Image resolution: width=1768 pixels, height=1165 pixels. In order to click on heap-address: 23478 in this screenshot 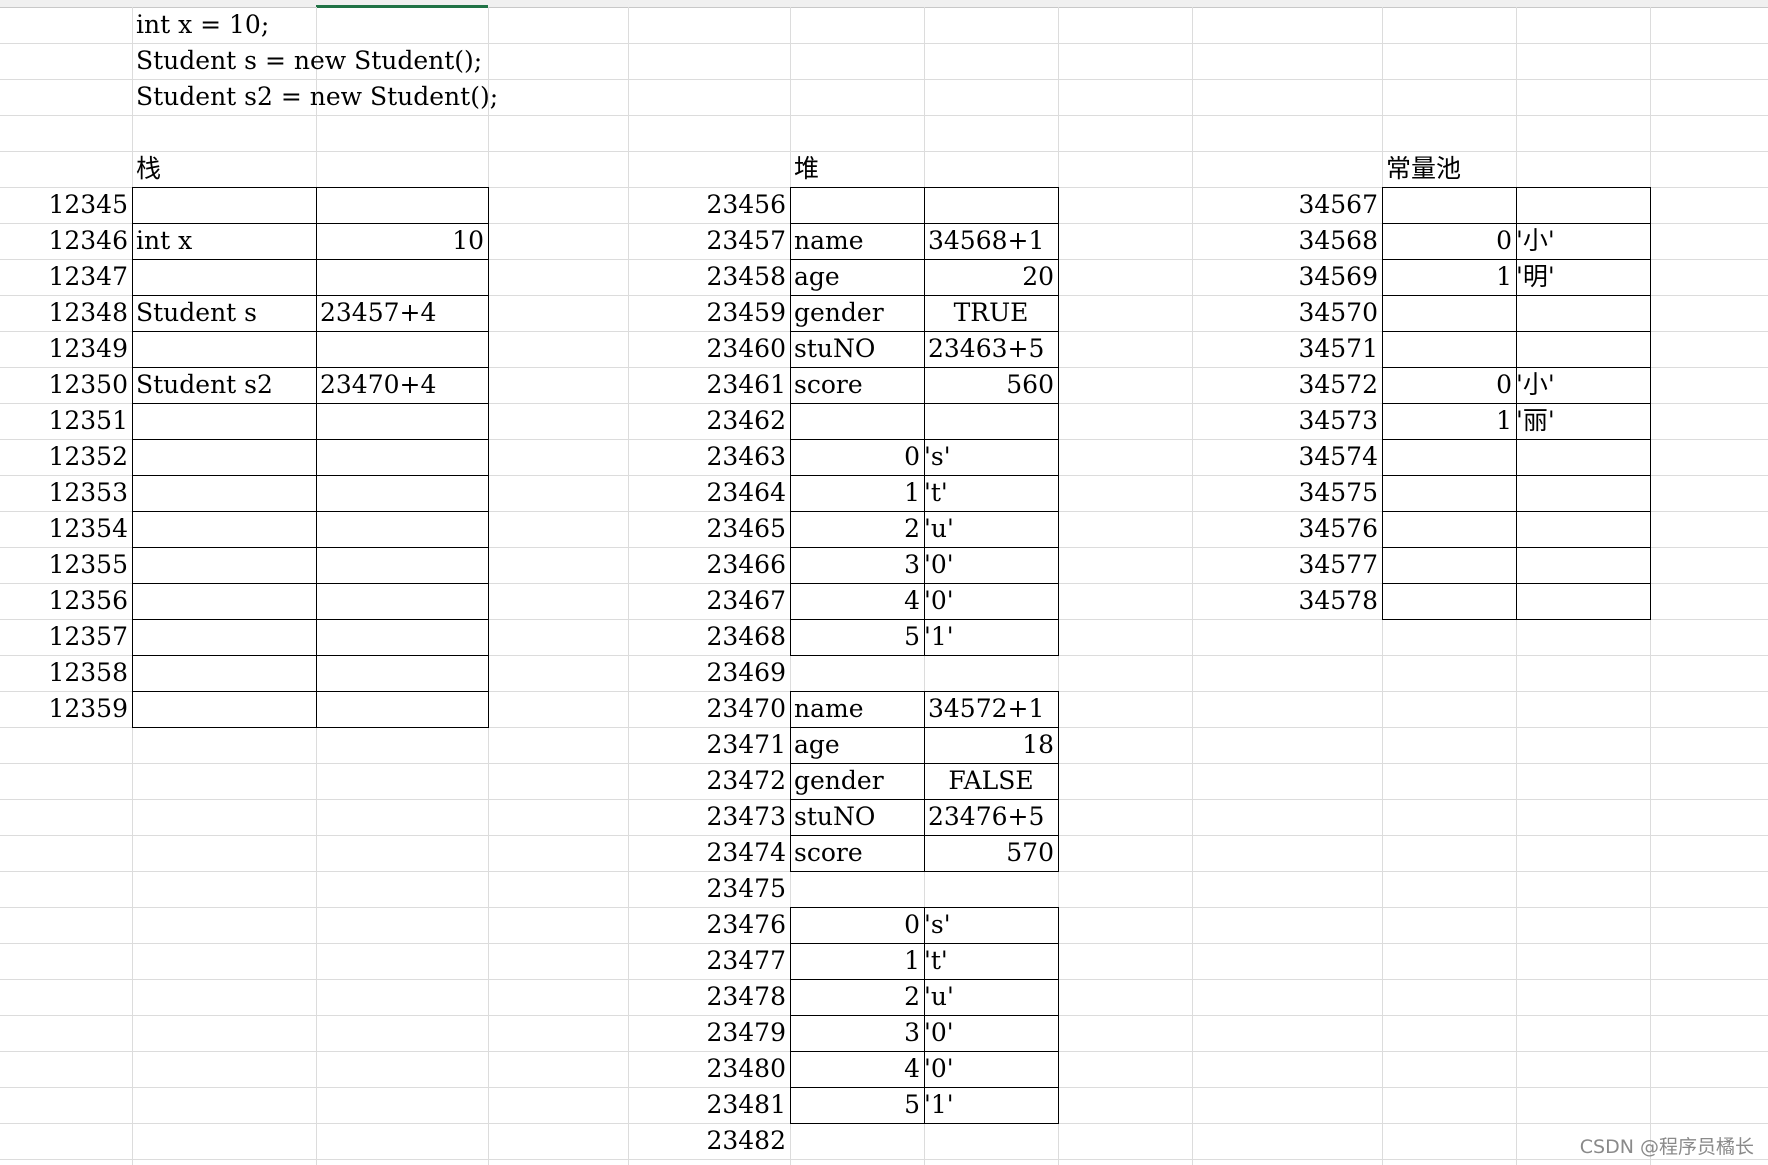, I will do `click(709, 997)`.